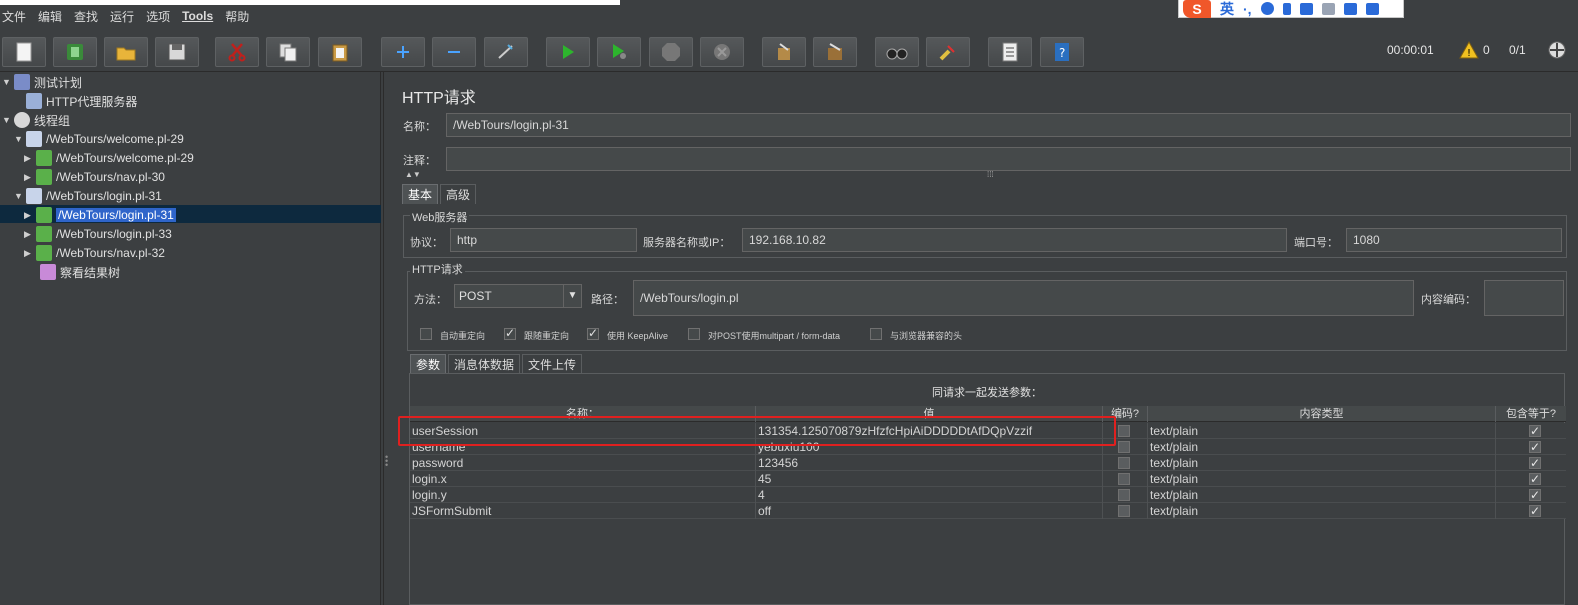  Describe the element at coordinates (835, 52) in the screenshot. I see `clear-all-button` at that location.